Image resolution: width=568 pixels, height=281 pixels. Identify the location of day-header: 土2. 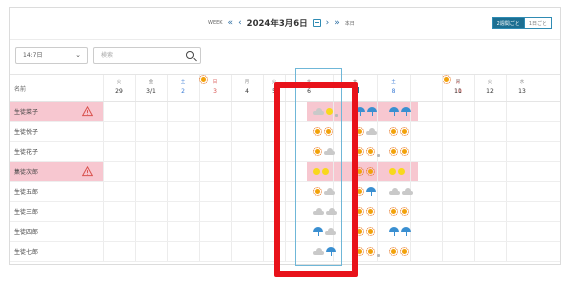
(183, 88).